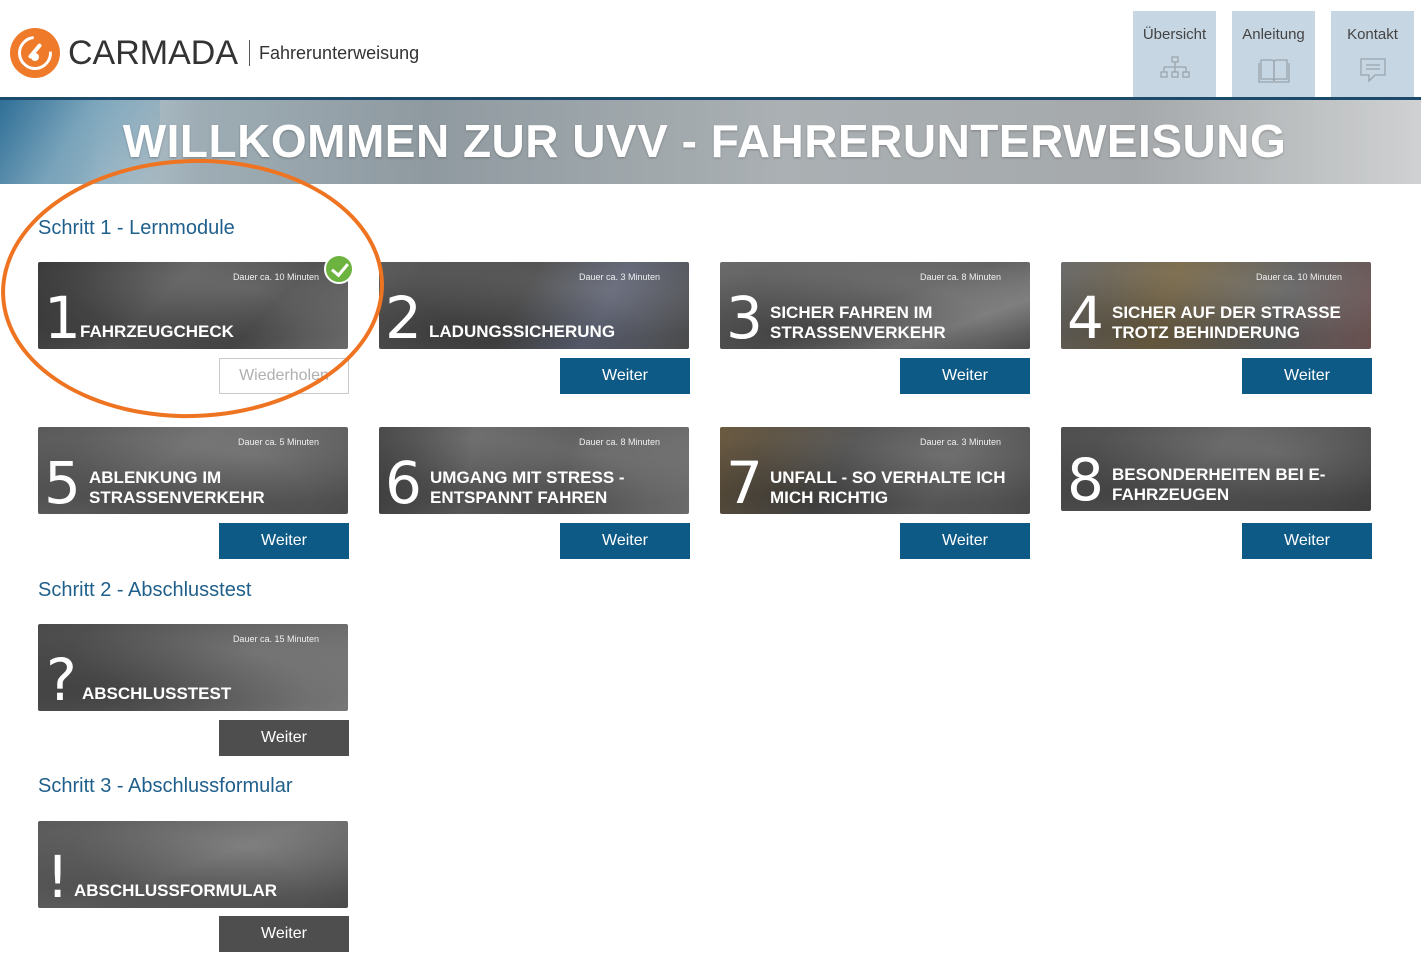  I want to click on module-title-line: UMGANG MIT STRESS -, so click(527, 477).